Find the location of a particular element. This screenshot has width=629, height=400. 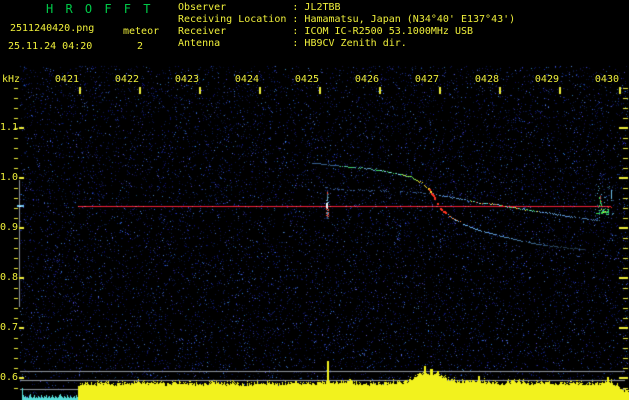

time-tick-label: 0424 is located at coordinates (246, 79).